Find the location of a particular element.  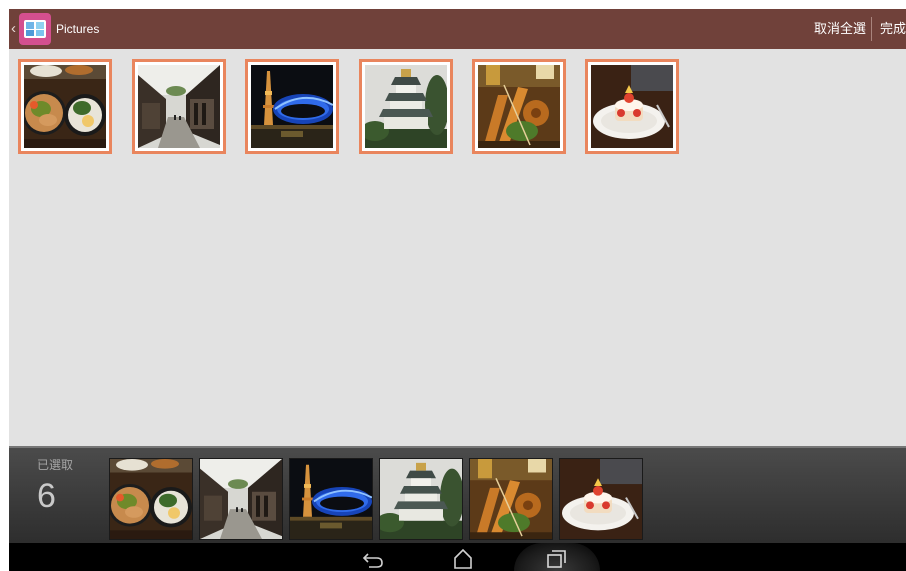

tray-ramen-bowls-photo is located at coordinates (151, 499).